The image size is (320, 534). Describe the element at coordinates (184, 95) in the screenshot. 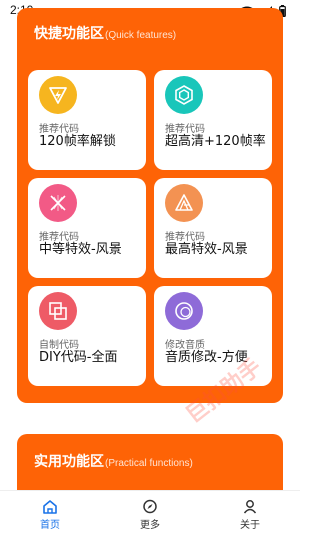

I see `hexagon-icon` at that location.